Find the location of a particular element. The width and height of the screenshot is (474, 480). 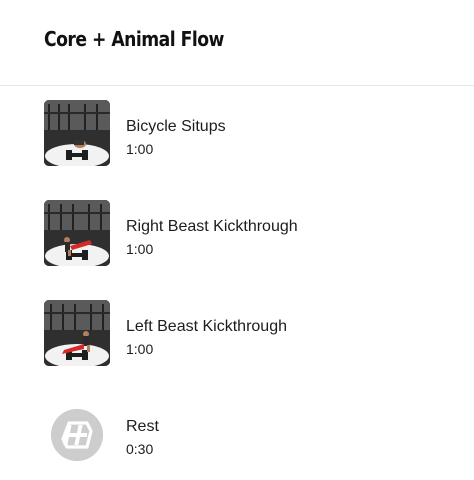

exercise-name: Left Beast Kickthrough is located at coordinates (206, 326).